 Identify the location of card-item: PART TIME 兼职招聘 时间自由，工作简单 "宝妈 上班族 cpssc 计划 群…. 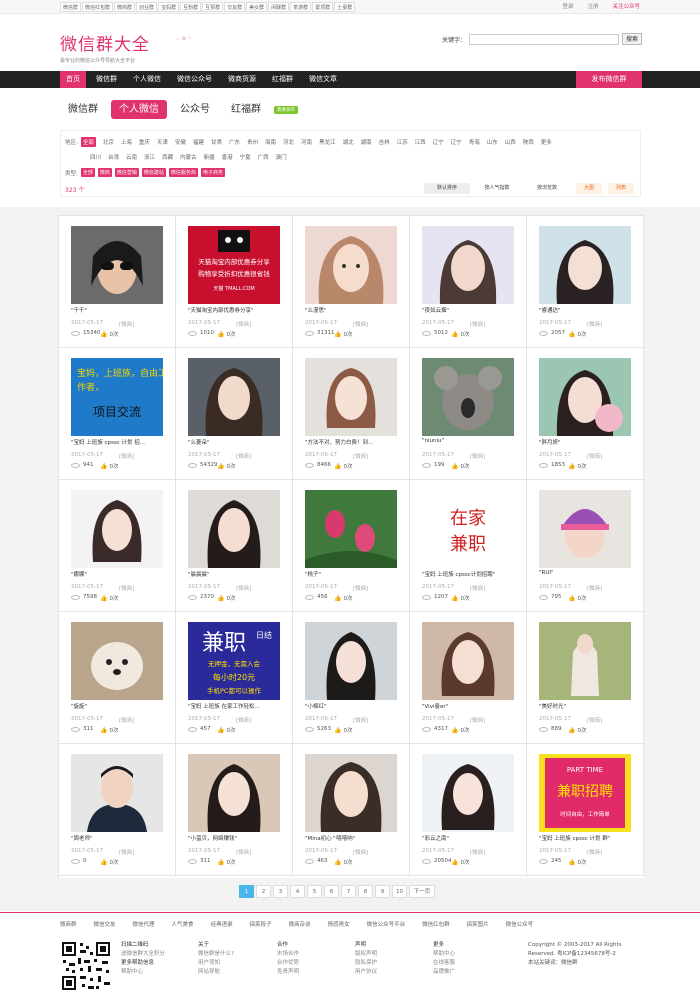
(585, 810).